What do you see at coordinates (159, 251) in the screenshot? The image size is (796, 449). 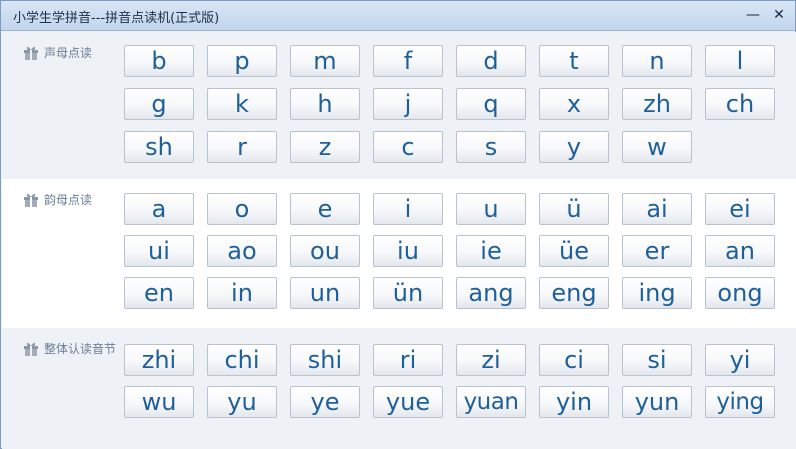 I see `pinyin-key-button: ui` at bounding box center [159, 251].